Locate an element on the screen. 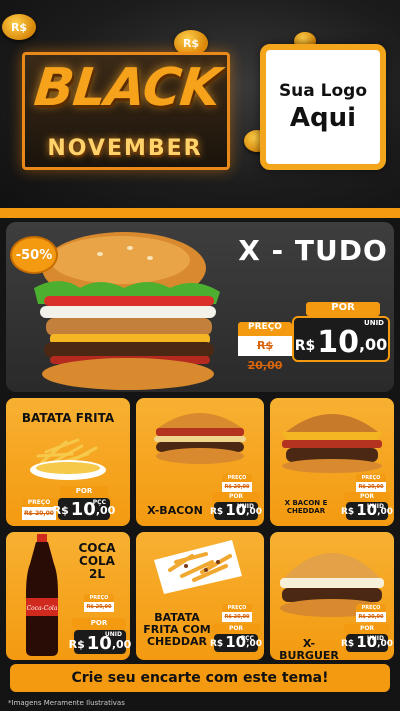 This screenshot has height=711, width=400. svg-text: Coca-Cola is located at coordinates (42, 608).